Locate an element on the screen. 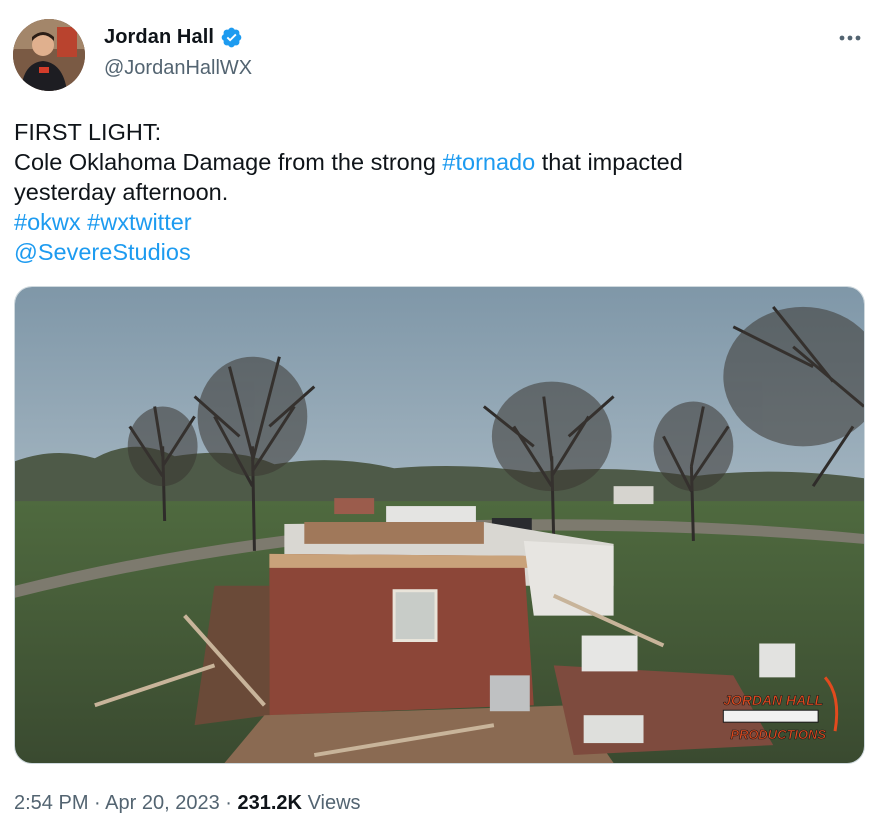 The height and width of the screenshot is (838, 888). watermark-line-1: JORDAN HALL is located at coordinates (773, 700).